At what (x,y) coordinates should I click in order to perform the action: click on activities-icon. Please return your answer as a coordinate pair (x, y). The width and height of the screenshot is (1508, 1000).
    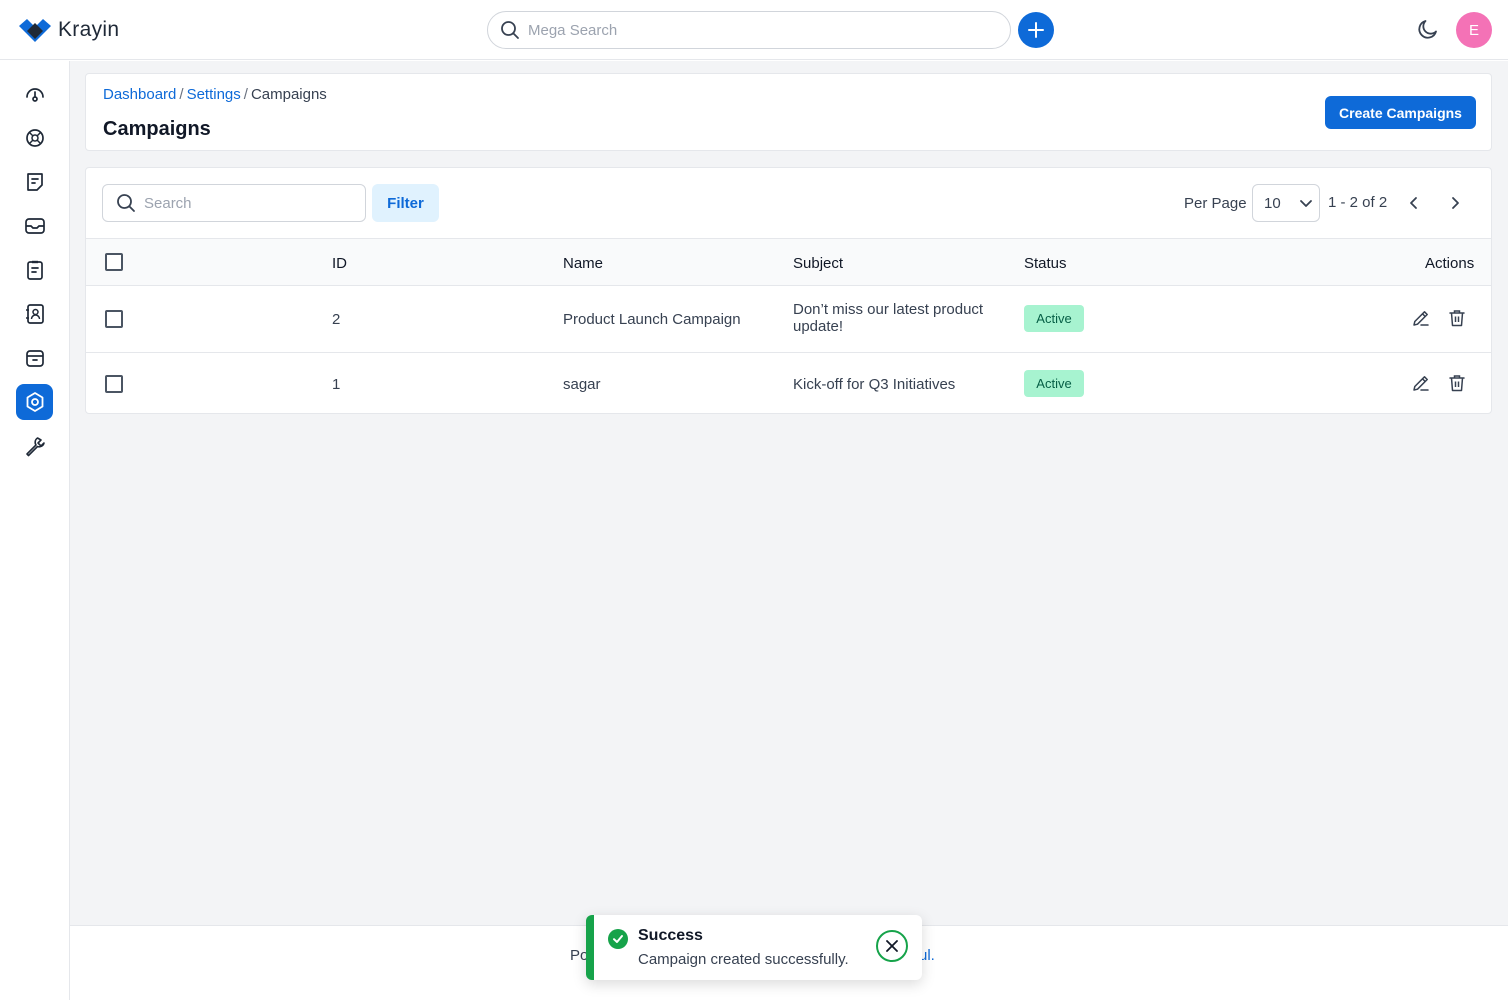
    Looking at the image, I should click on (34, 270).